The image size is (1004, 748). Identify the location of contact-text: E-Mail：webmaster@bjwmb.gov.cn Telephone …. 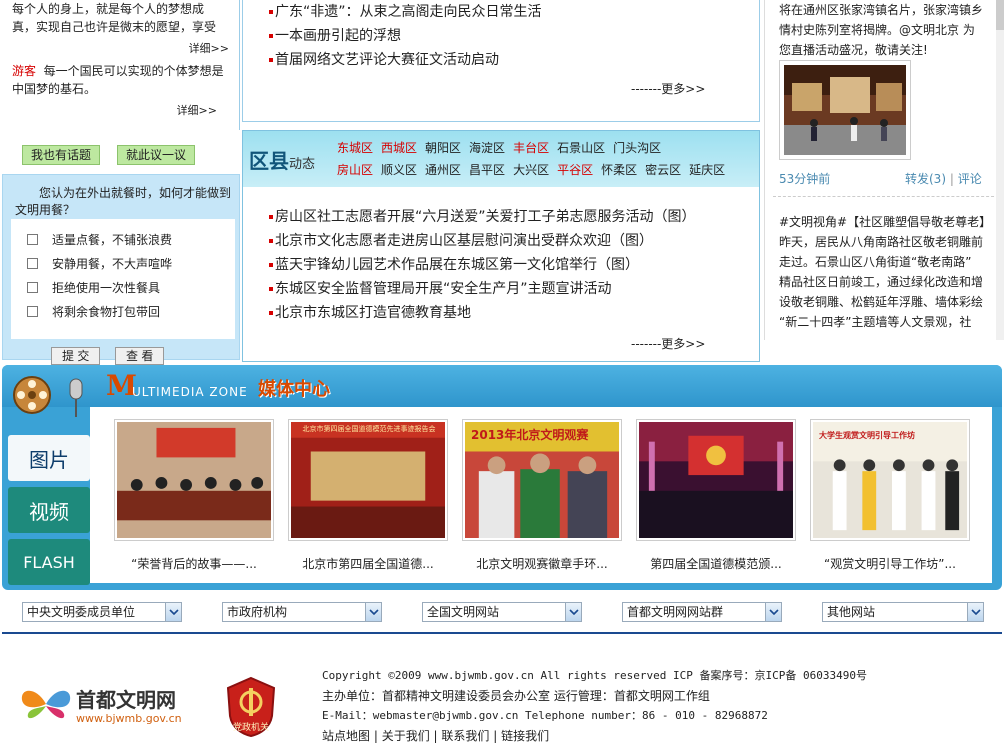
(545, 715).